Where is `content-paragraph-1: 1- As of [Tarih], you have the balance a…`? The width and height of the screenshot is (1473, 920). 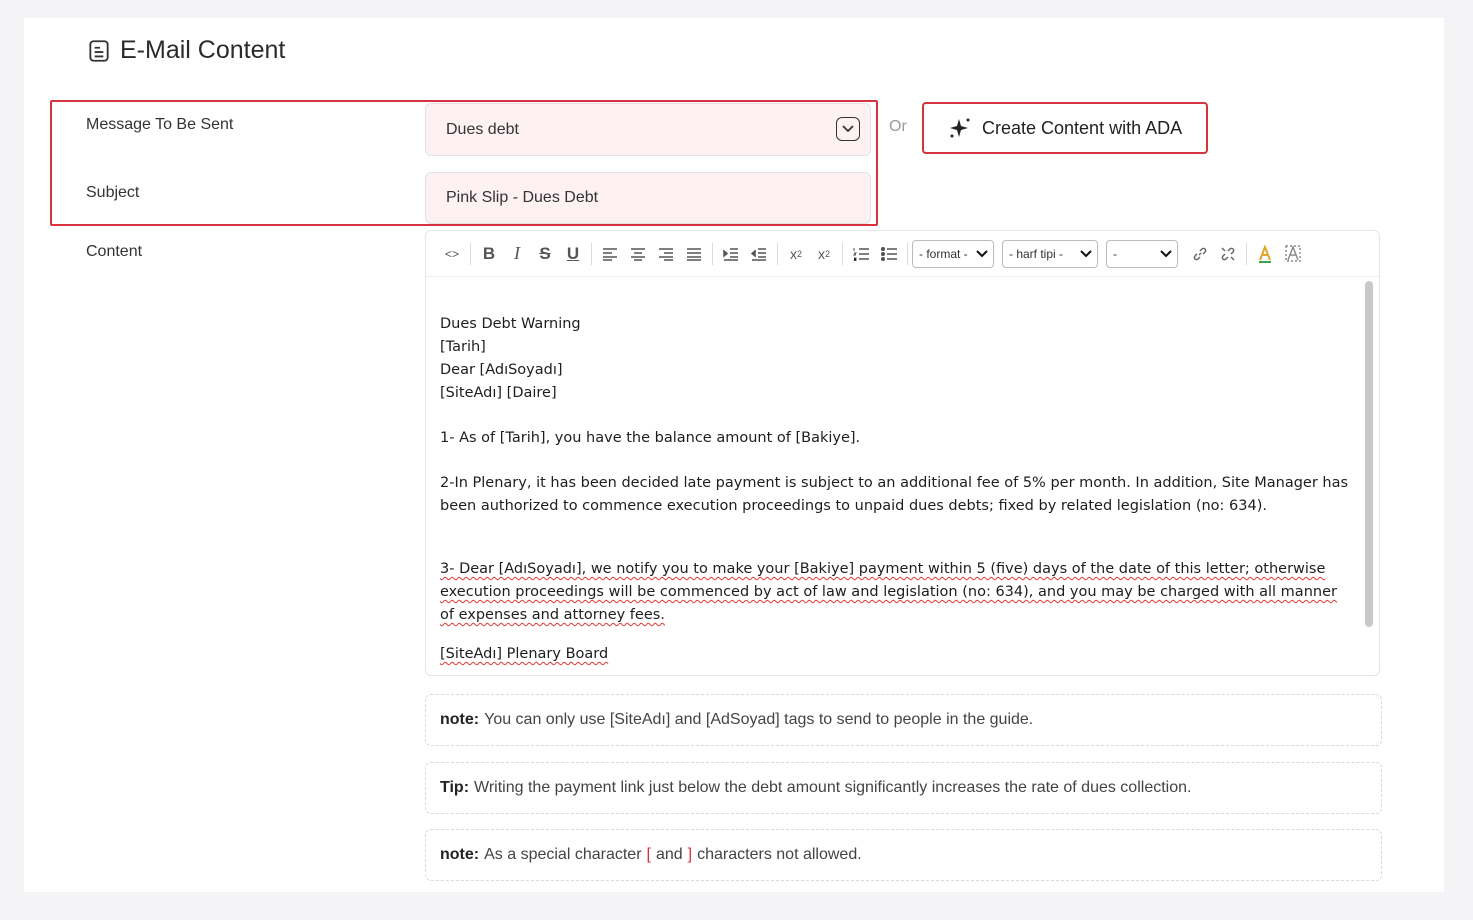 content-paragraph-1: 1- As of [Tarih], you have the balance a… is located at coordinates (650, 438).